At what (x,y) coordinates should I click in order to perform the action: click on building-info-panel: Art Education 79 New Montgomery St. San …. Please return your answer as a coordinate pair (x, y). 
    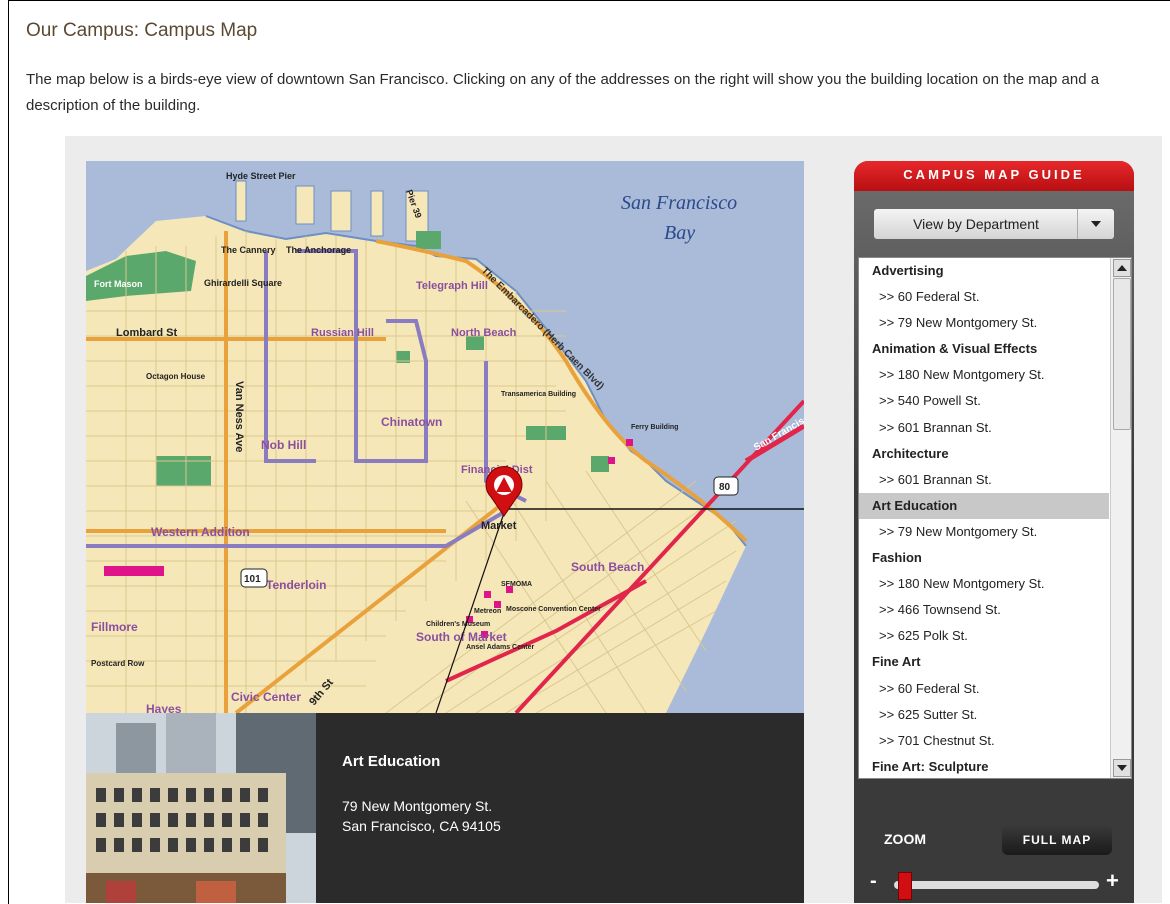
    Looking at the image, I should click on (445, 808).